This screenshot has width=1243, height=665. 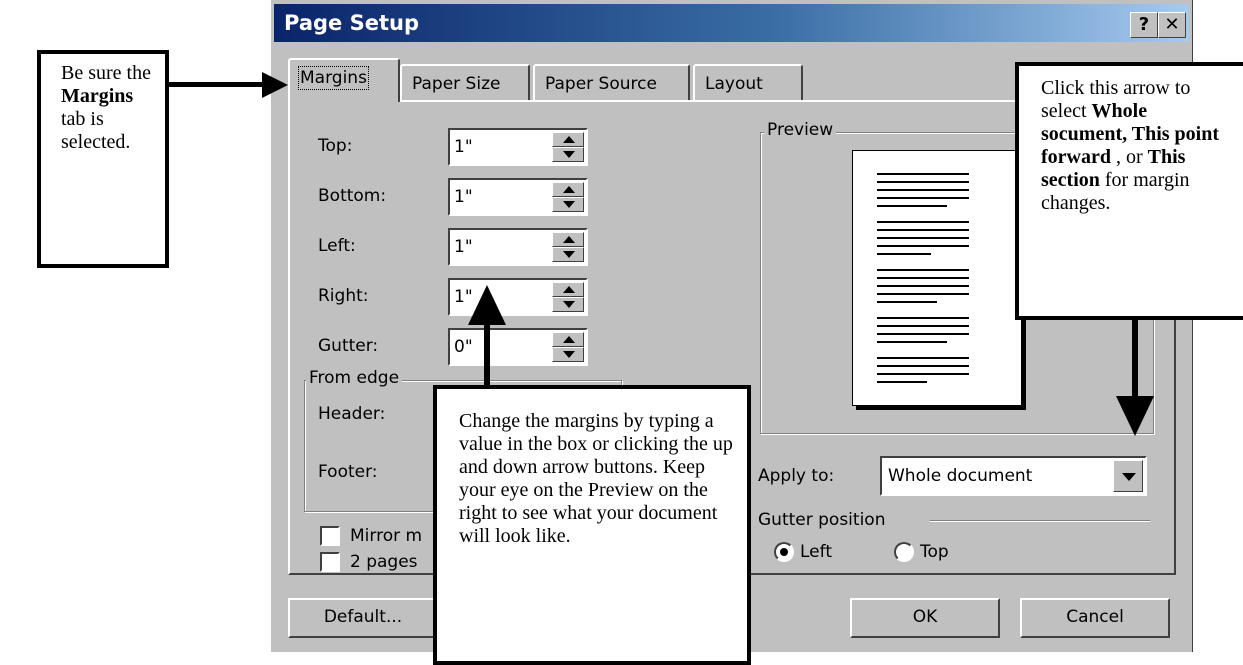 I want to click on right-down-button, so click(x=568, y=304).